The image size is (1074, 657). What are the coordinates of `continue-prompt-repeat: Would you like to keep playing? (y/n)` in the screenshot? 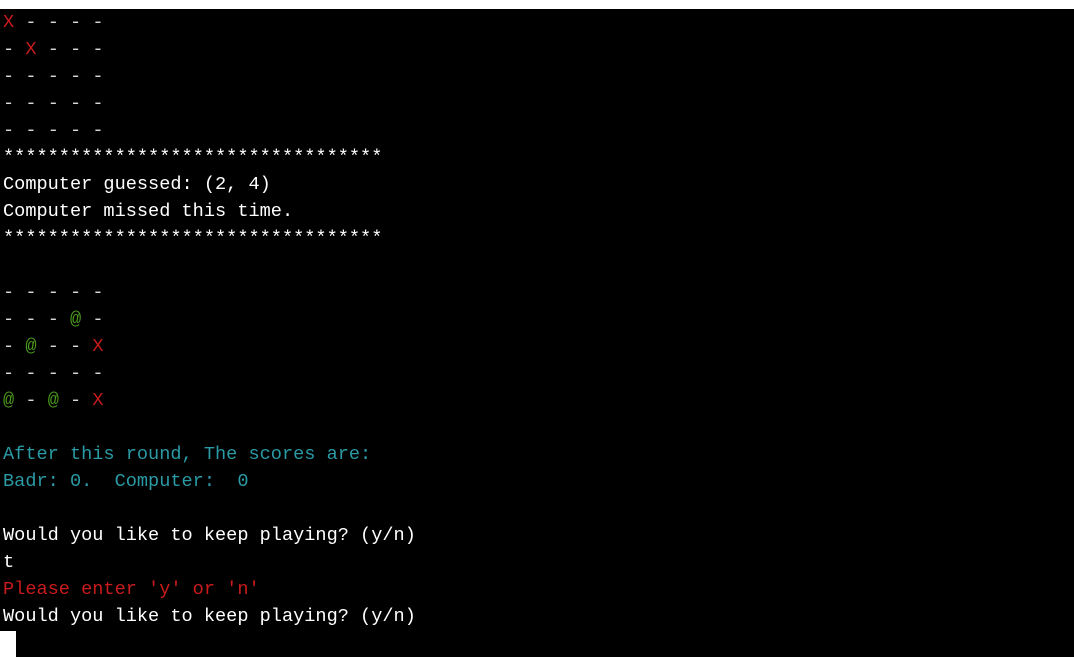 It's located at (209, 616).